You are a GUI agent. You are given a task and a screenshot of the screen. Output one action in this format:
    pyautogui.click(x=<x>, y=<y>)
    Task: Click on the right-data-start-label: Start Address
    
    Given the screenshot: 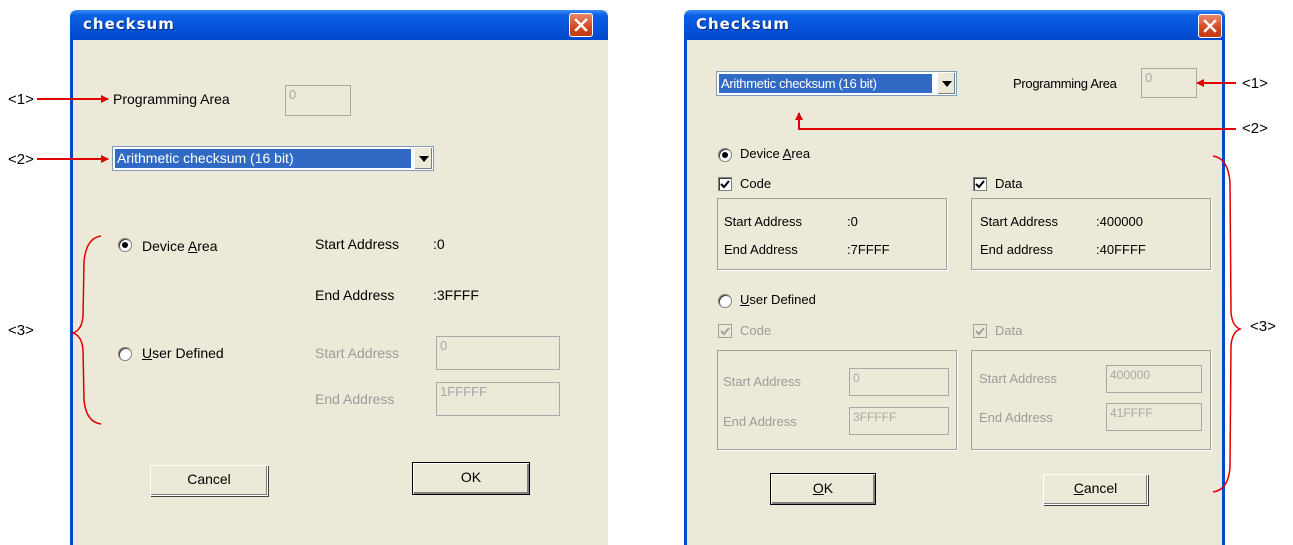 What is the action you would take?
    pyautogui.click(x=1019, y=221)
    